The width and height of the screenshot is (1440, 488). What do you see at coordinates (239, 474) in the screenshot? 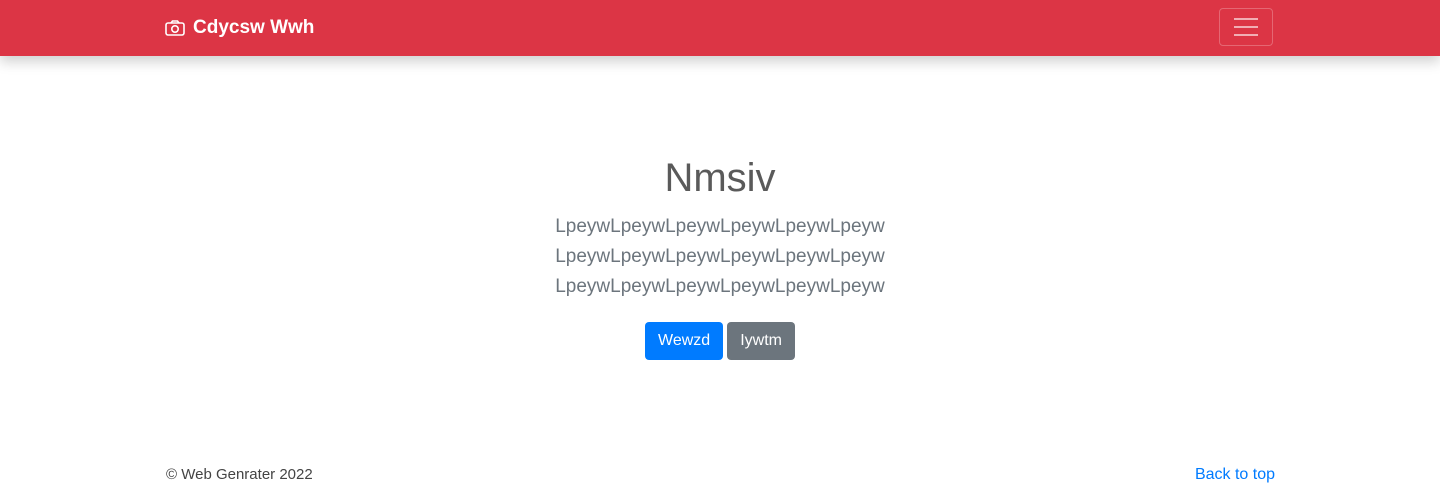
I see `footer-copyright: © Web Genrater 2022` at bounding box center [239, 474].